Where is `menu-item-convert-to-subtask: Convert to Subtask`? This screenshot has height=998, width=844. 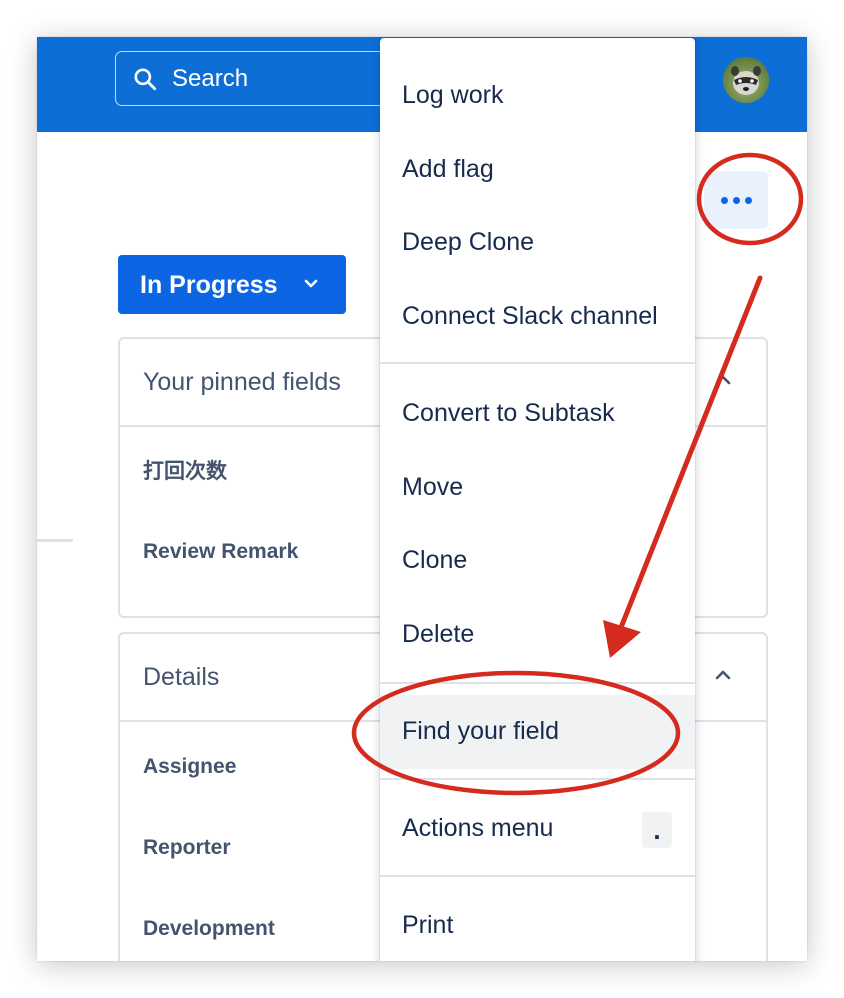 menu-item-convert-to-subtask: Convert to Subtask is located at coordinates (537, 414).